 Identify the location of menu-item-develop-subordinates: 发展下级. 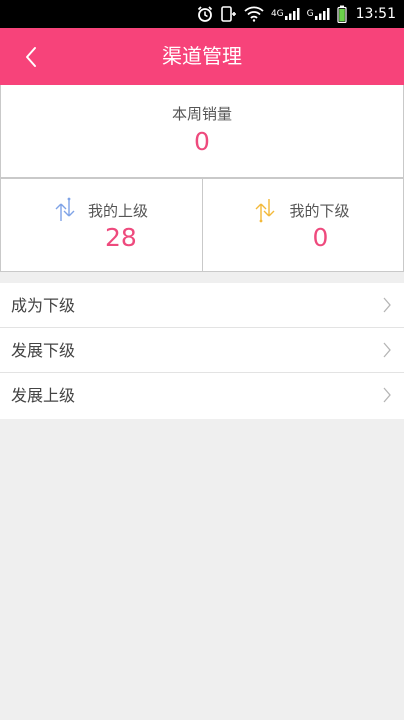
(202, 350).